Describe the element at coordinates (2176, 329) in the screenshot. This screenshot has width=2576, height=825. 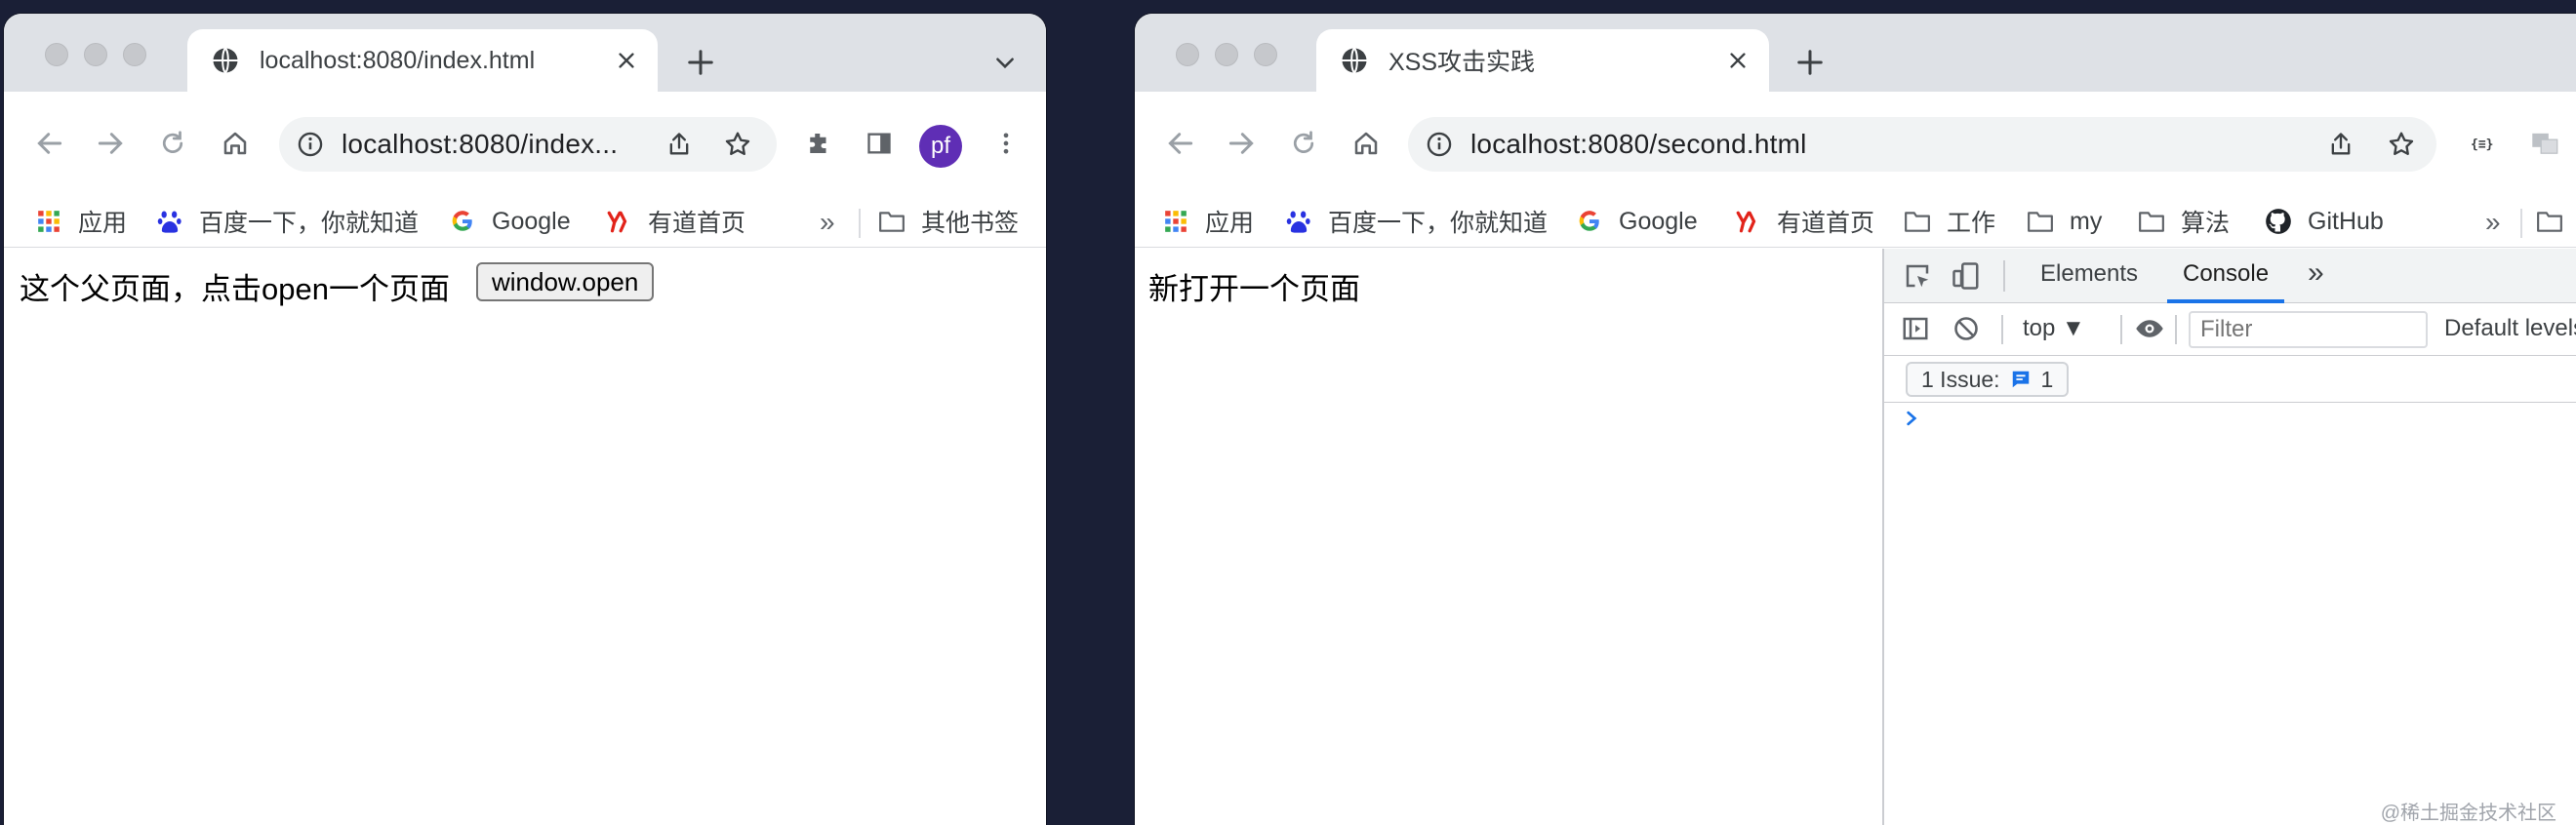
I see `devtools-divider` at that location.